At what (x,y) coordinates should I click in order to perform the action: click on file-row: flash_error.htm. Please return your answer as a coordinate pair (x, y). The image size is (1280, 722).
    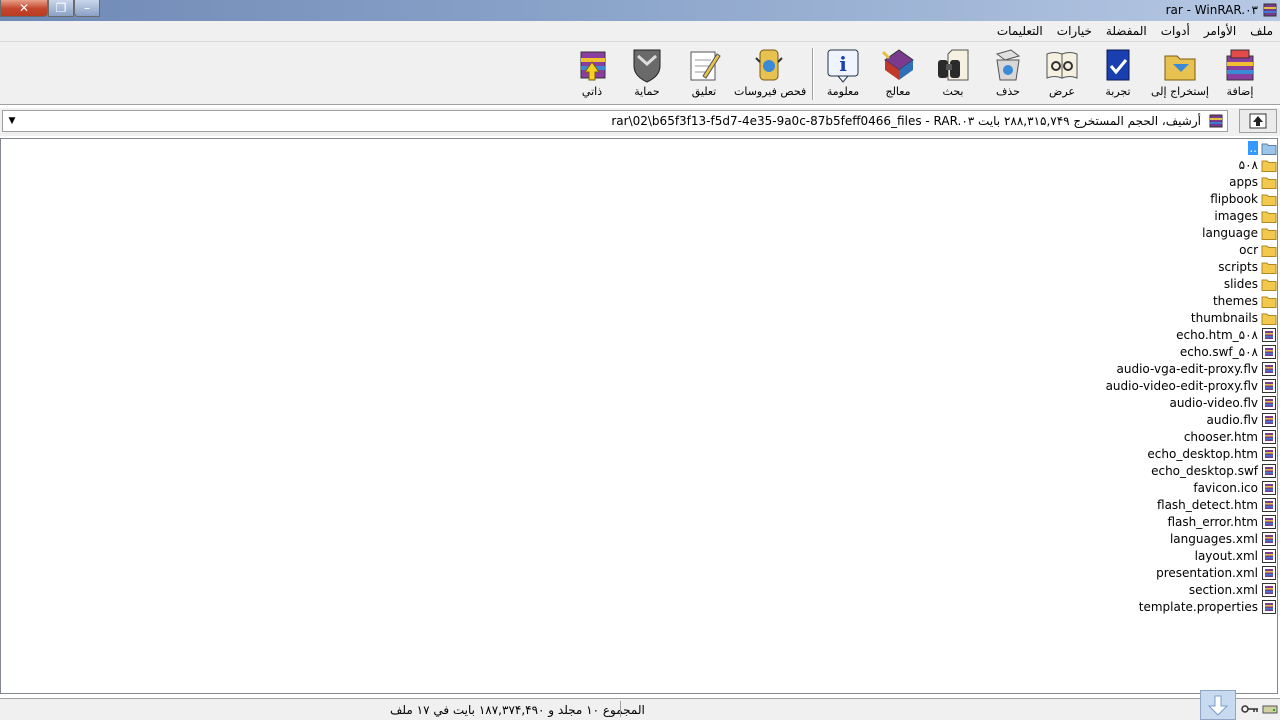
    Looking at the image, I should click on (1077, 521).